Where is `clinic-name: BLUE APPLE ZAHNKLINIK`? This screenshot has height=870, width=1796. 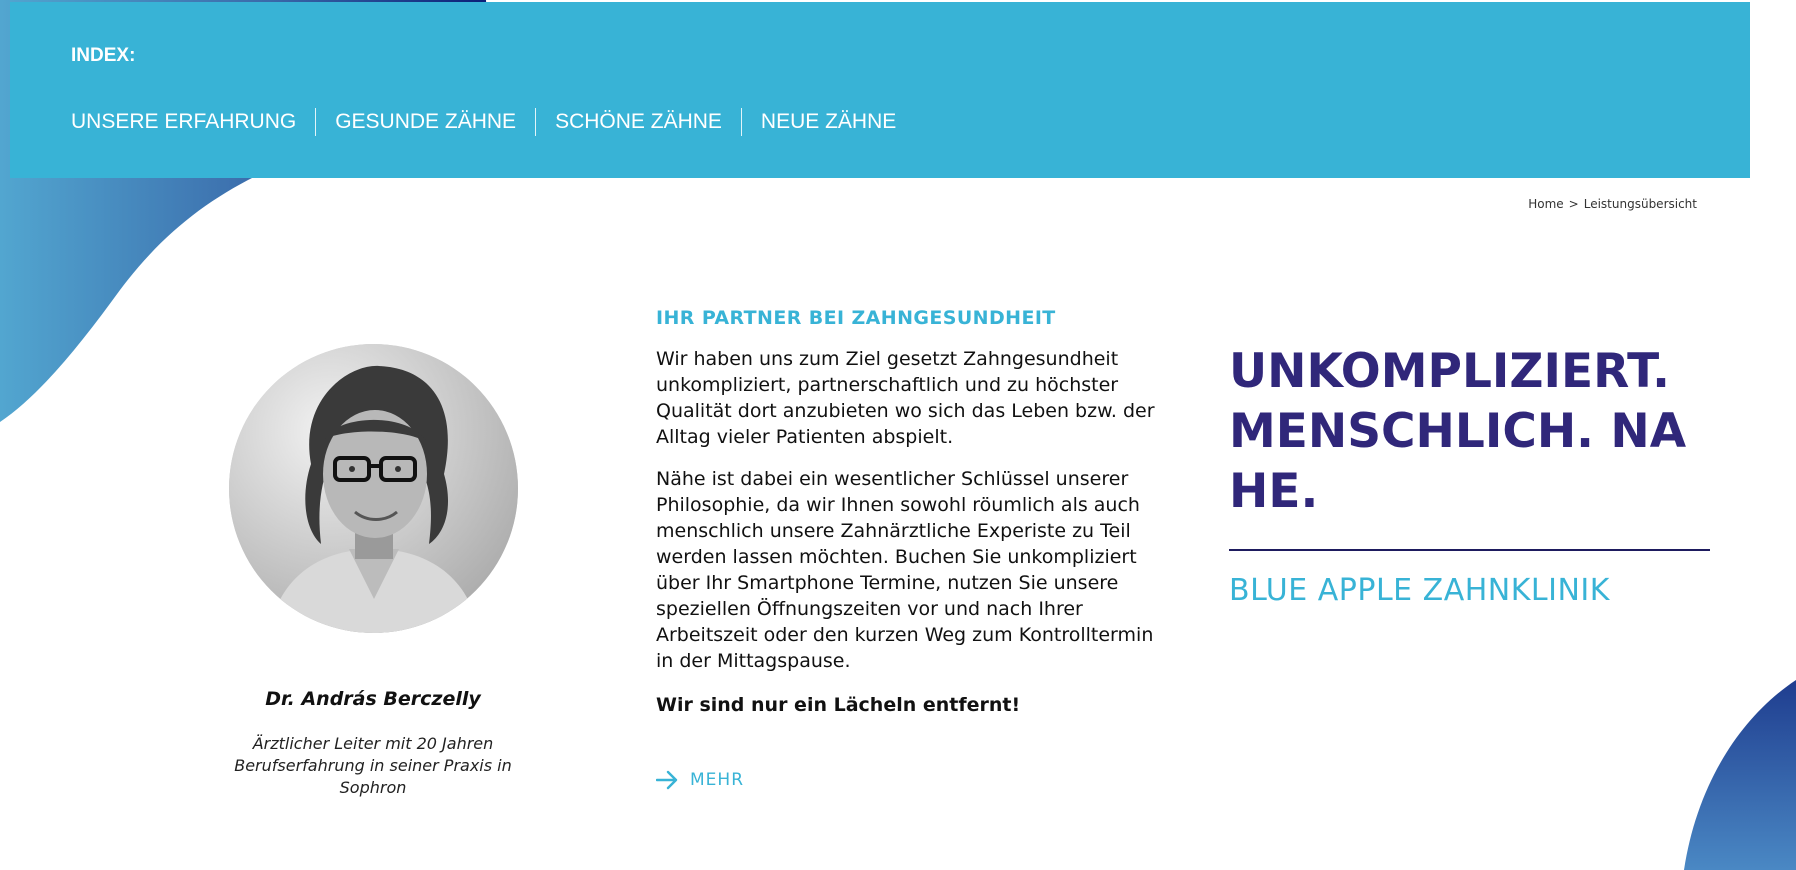 clinic-name: BLUE APPLE ZAHNKLINIK is located at coordinates (1419, 590).